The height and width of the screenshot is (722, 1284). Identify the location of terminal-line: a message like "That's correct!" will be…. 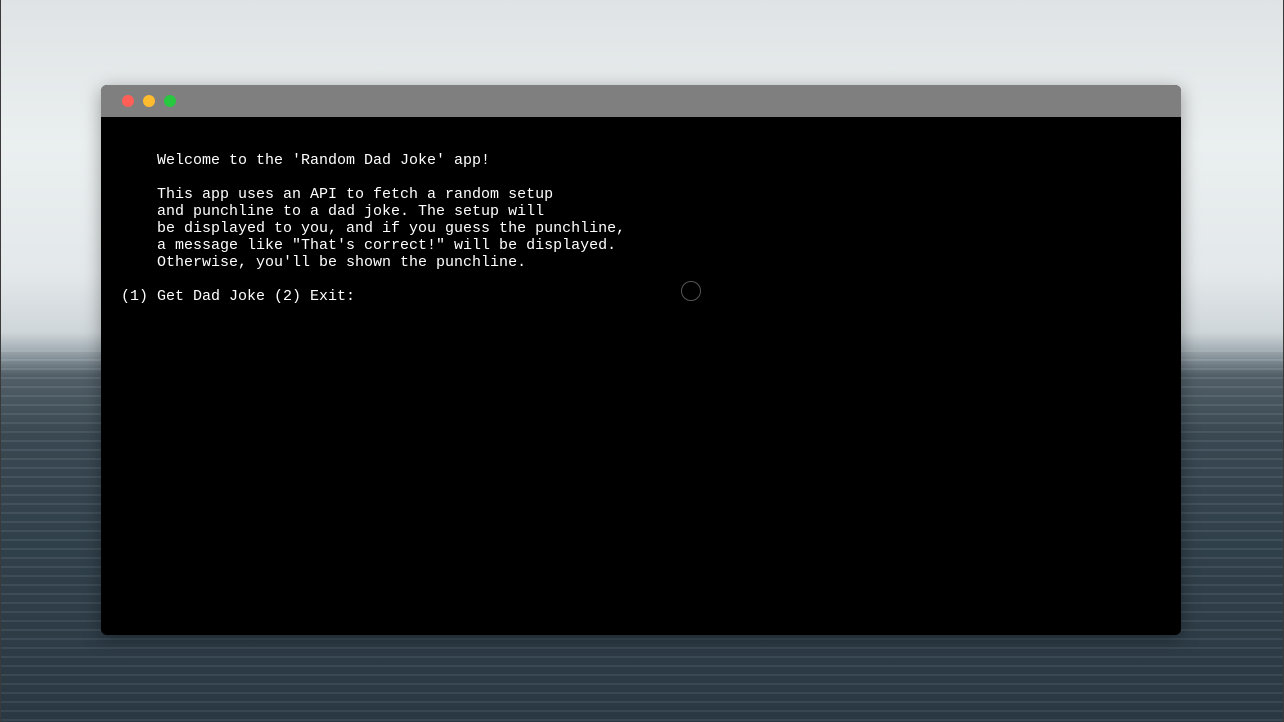
(369, 245).